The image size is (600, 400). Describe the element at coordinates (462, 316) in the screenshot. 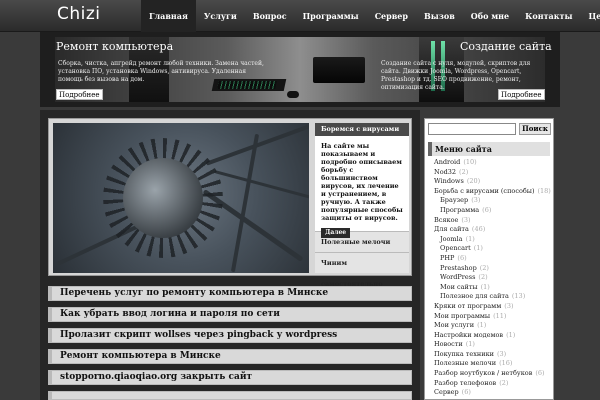

I see `menu-item-label: Мои программы` at that location.